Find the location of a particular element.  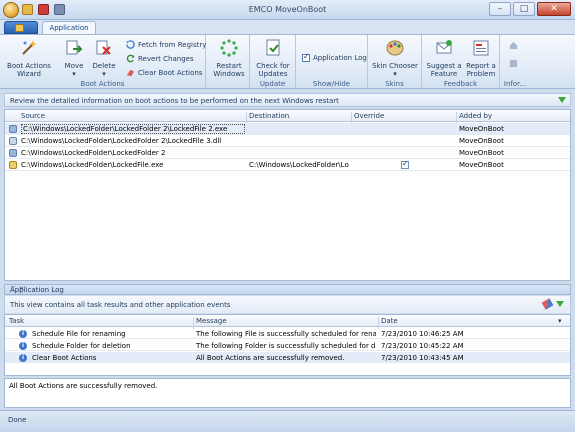

about-button is located at coordinates (513, 63).